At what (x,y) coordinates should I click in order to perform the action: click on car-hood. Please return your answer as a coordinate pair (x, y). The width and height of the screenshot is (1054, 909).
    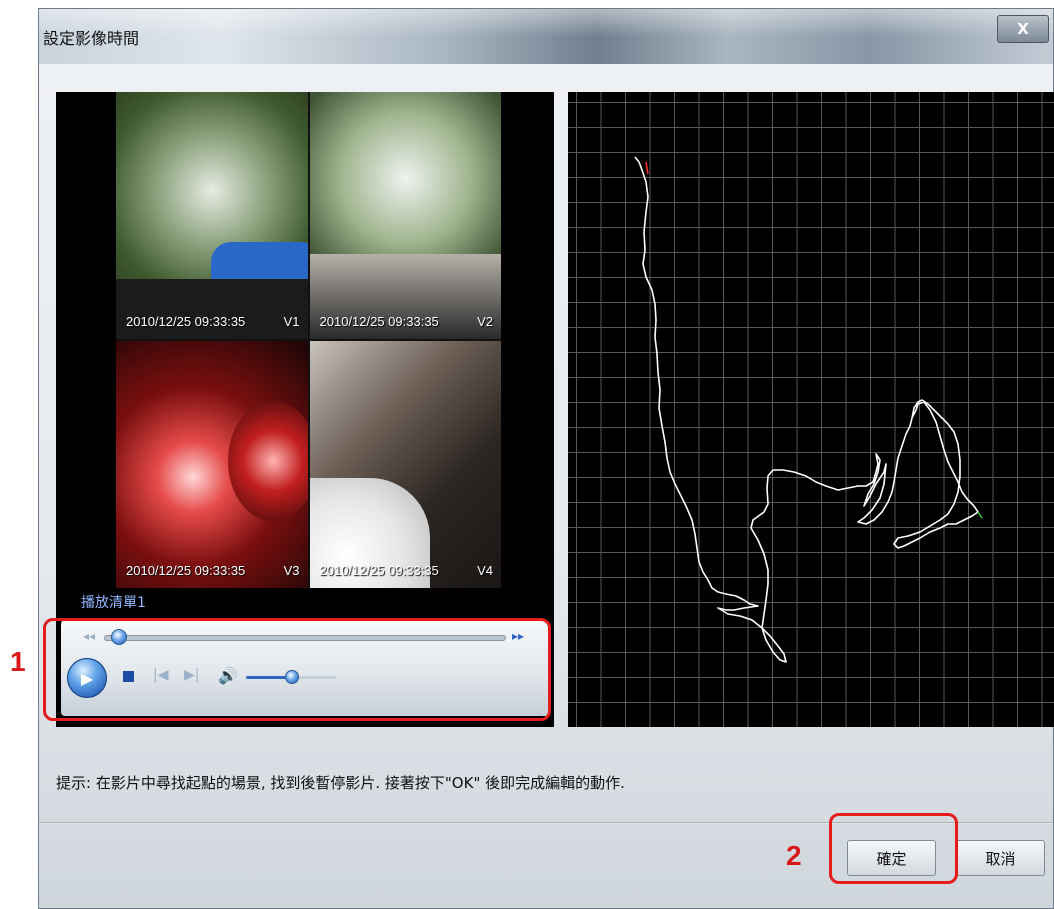
    Looking at the image, I should click on (259, 262).